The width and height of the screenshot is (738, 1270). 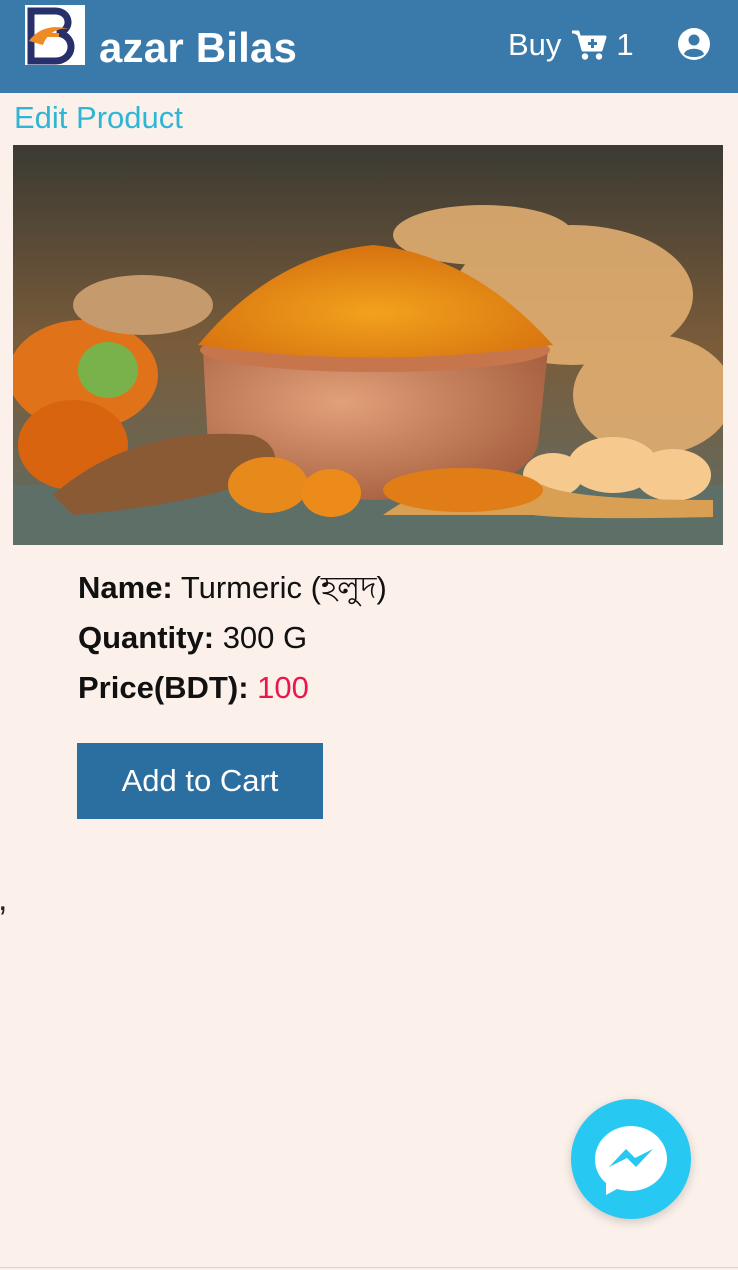 What do you see at coordinates (283, 587) in the screenshot?
I see `name-value: Turmeric (হলুদ)` at bounding box center [283, 587].